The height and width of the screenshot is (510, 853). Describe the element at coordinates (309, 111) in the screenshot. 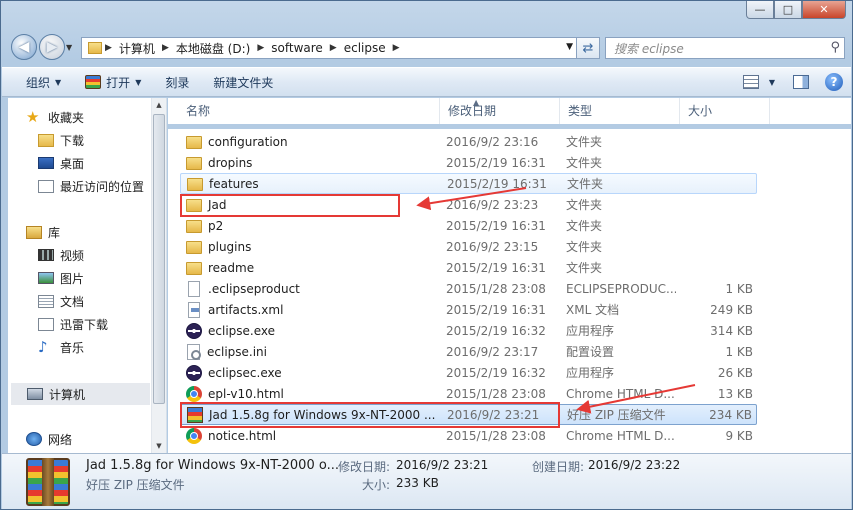

I see `column-header-name: 名称` at that location.